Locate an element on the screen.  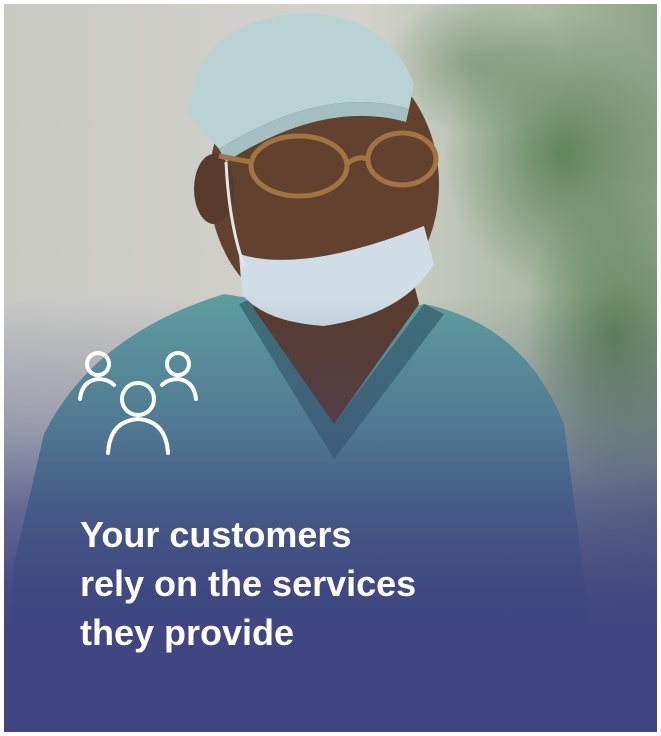
headline-line-1: Your customers is located at coordinates (216, 534).